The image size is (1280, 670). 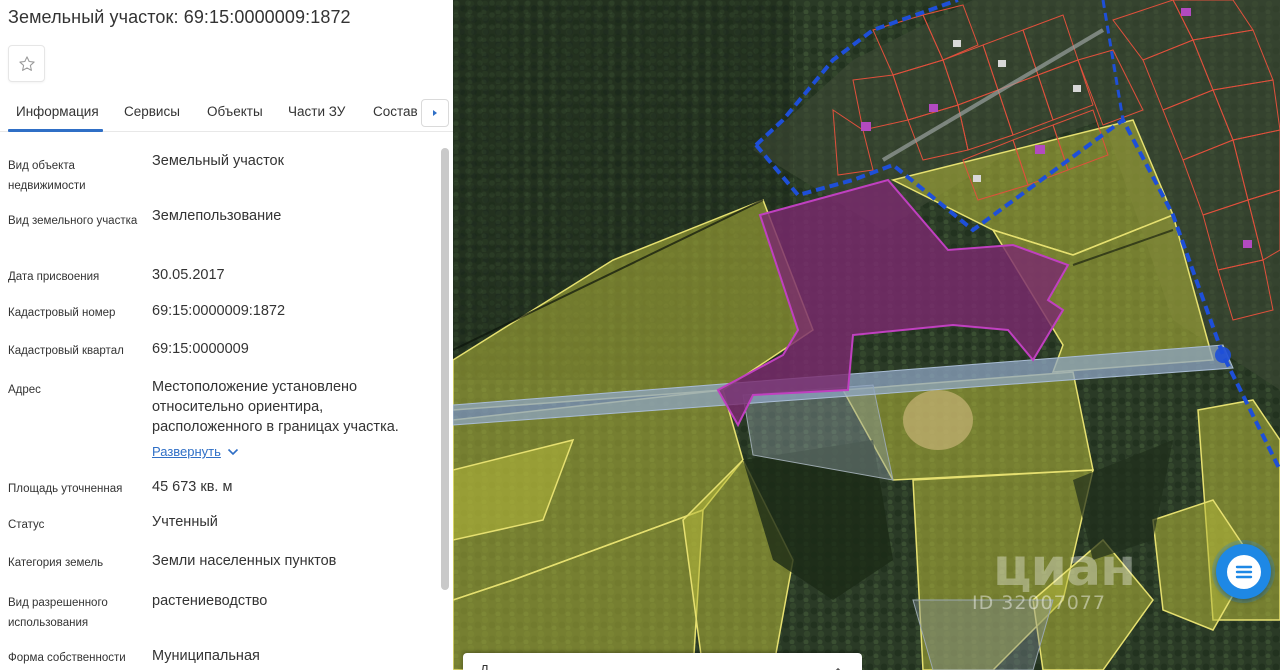 I want to click on field-value: растениеводство, so click(x=210, y=601).